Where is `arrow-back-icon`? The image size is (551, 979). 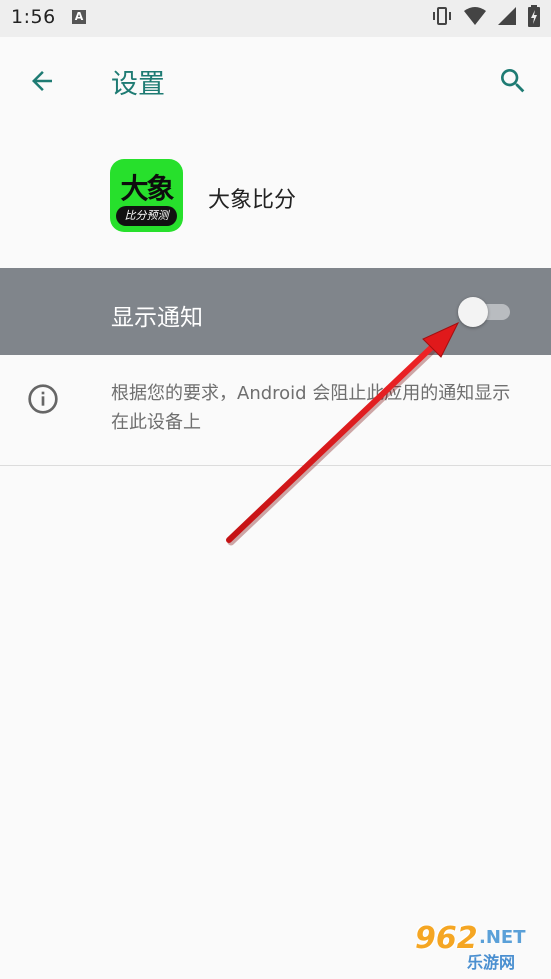
arrow-back-icon is located at coordinates (42, 81).